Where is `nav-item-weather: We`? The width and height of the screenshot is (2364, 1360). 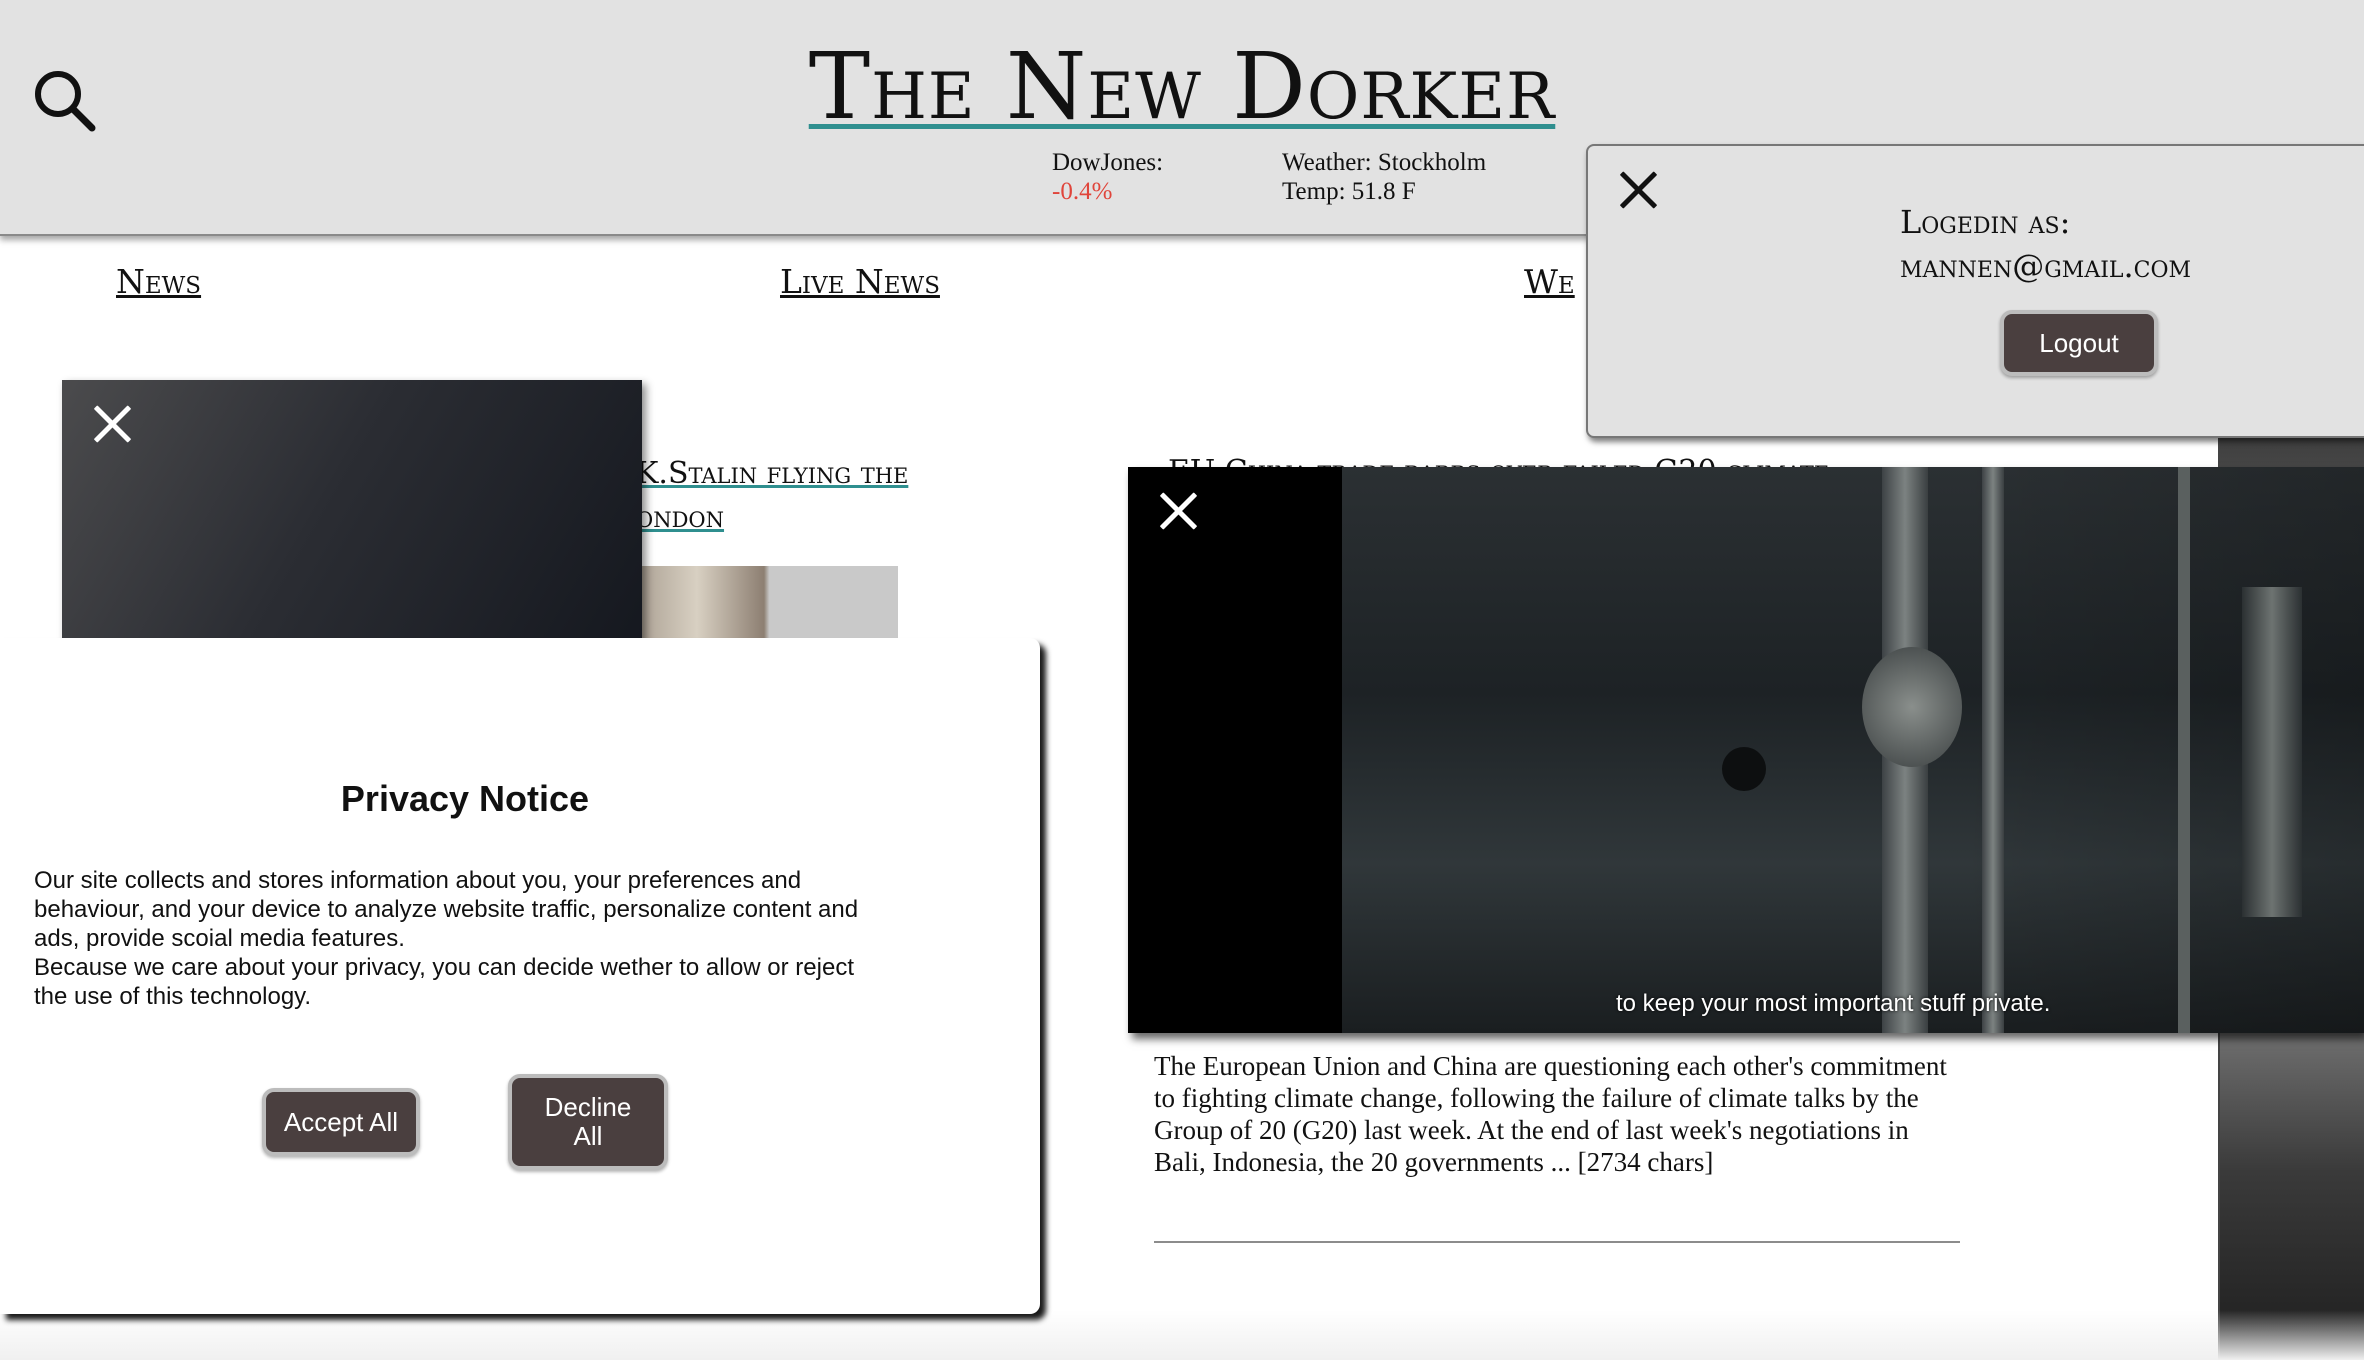
nav-item-weather: We is located at coordinates (1549, 281).